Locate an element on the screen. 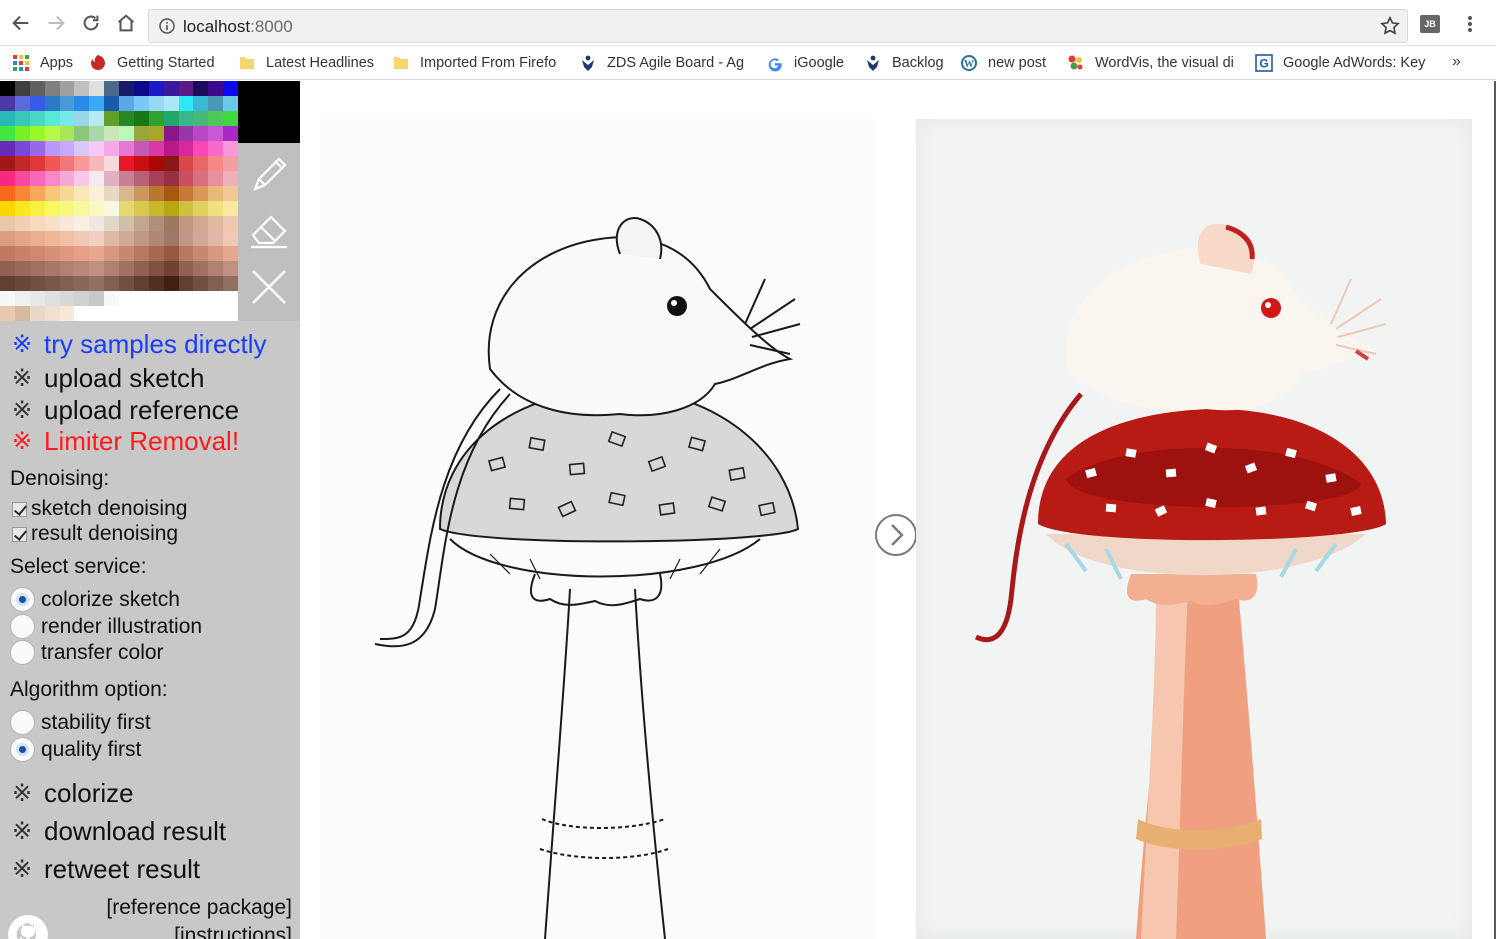 The height and width of the screenshot is (939, 1496). service-option-colorize-sketch: colorize sketch is located at coordinates (95, 599).